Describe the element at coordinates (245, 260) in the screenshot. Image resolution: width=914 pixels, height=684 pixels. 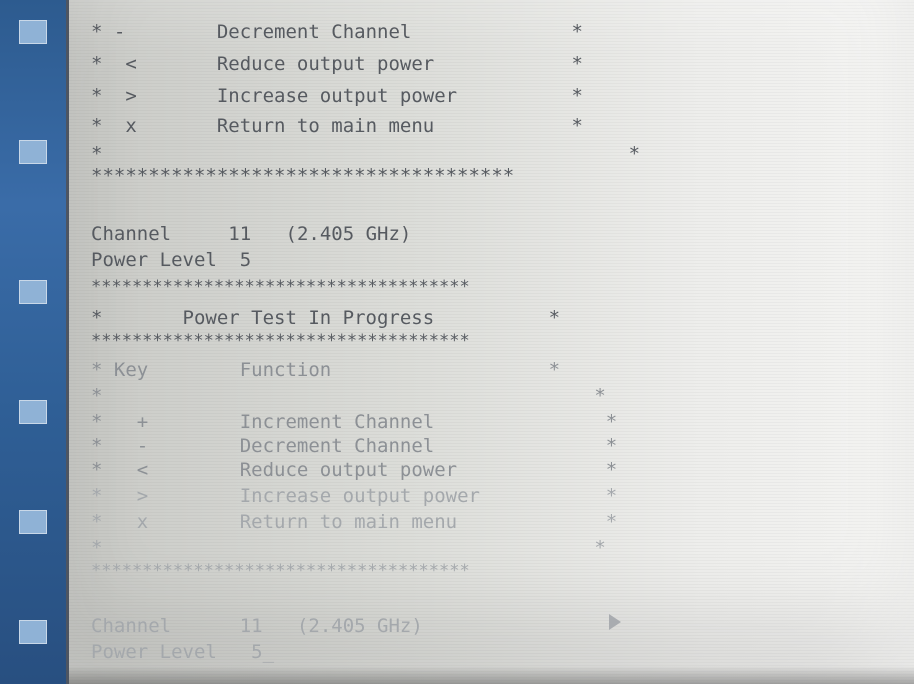
I see `power-value: 5` at that location.